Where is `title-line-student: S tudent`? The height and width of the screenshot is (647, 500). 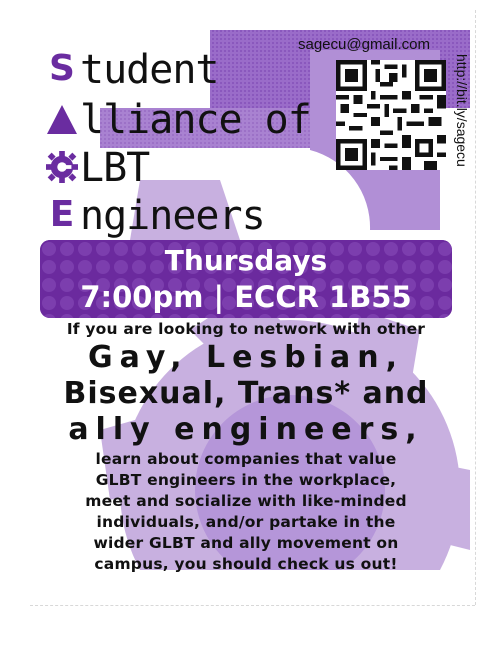 title-line-student: S tudent is located at coordinates (132, 69).